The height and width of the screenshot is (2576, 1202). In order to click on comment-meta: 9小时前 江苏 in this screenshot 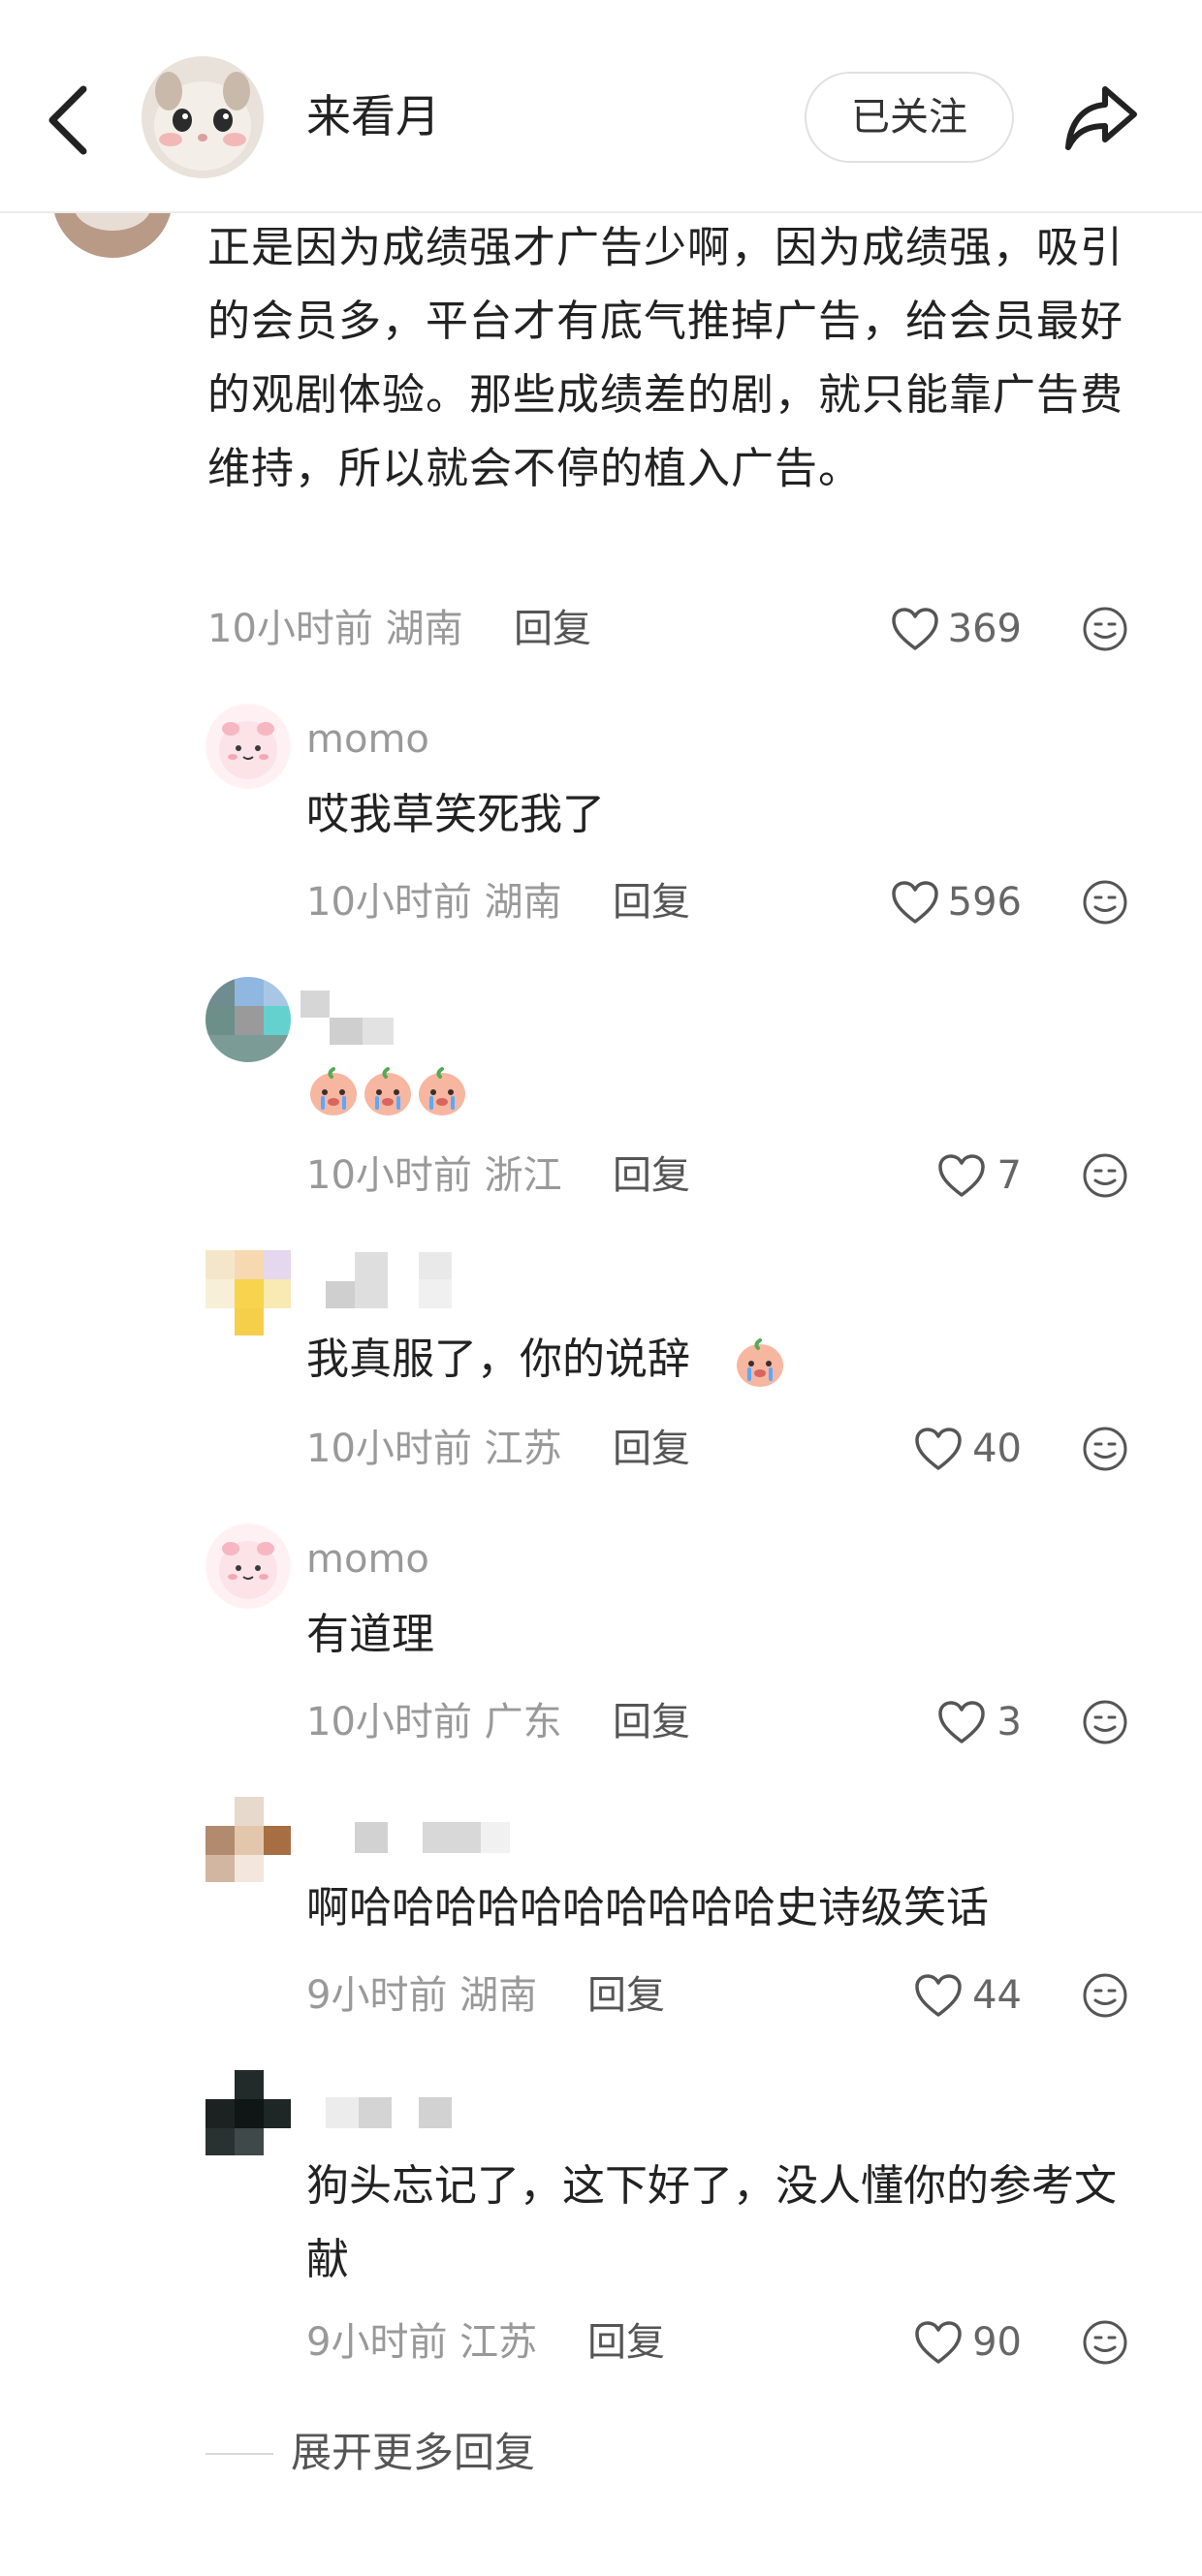, I will do `click(421, 2342)`.